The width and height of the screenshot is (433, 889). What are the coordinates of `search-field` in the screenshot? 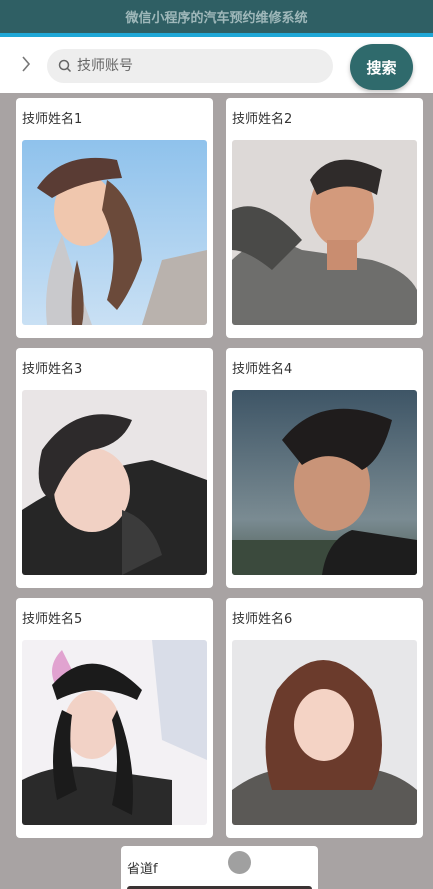 It's located at (190, 66).